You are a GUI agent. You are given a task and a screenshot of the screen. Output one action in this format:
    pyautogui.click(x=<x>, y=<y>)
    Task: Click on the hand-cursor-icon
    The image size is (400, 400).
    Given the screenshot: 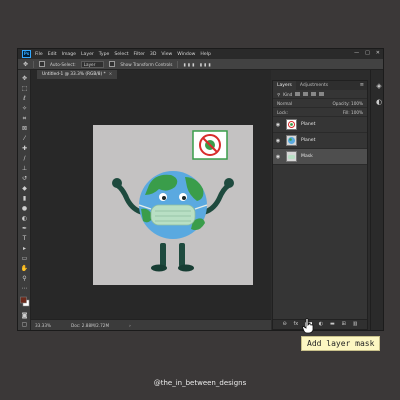 What is the action you would take?
    pyautogui.click(x=308, y=326)
    